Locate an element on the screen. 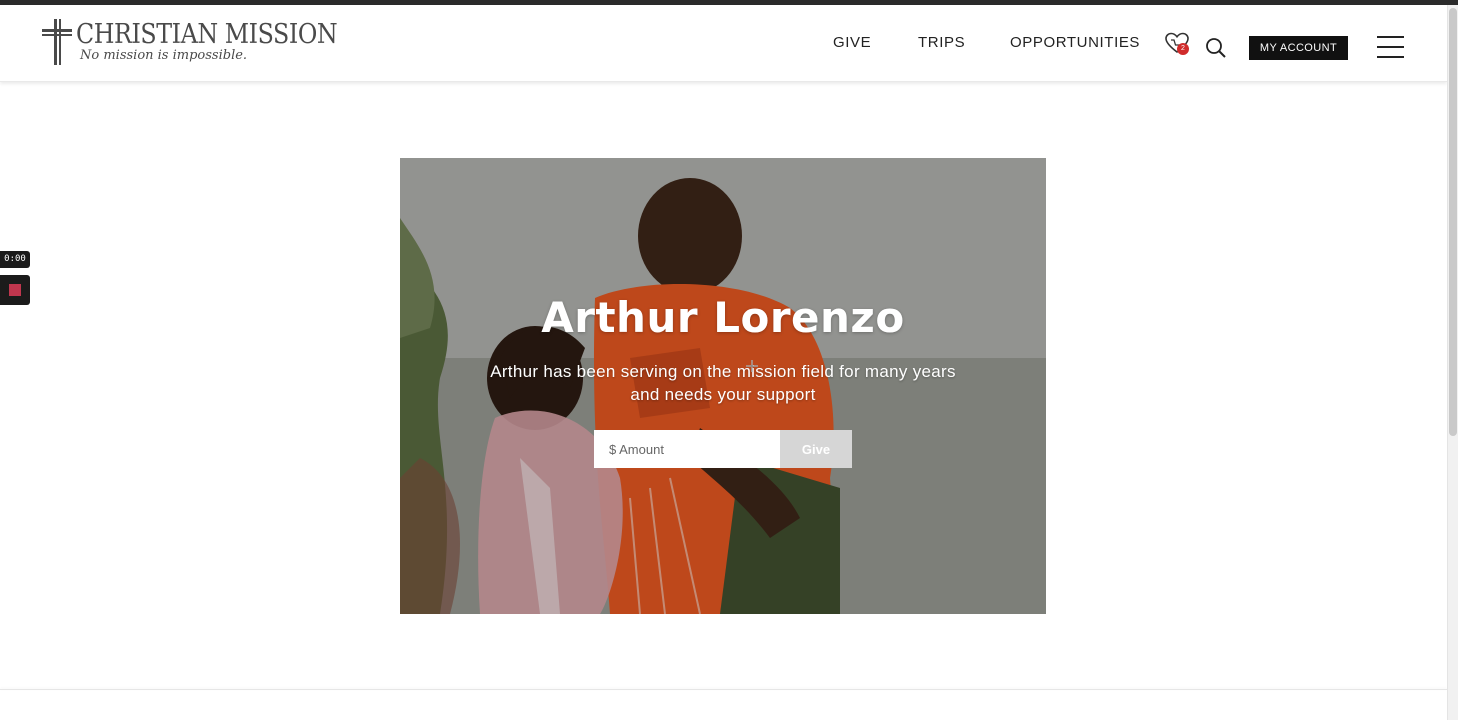 This screenshot has height=720, width=1458. my-account-button: MY ACCOUNT is located at coordinates (1298, 48).